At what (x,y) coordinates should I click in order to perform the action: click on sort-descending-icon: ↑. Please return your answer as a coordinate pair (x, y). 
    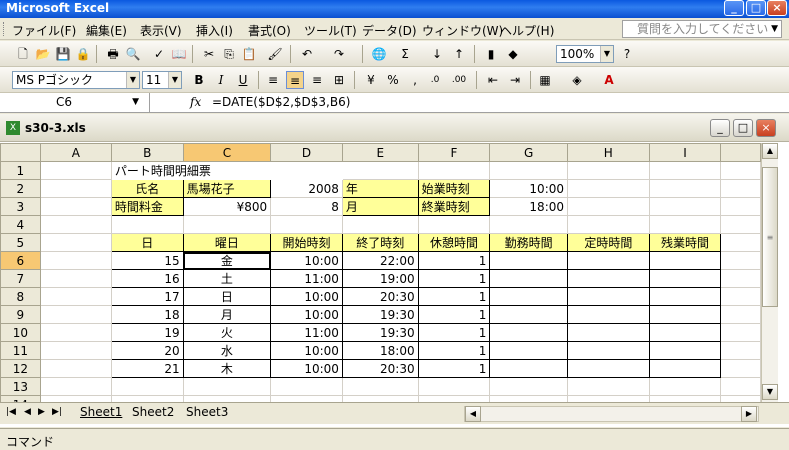
    Looking at the image, I should click on (459, 54).